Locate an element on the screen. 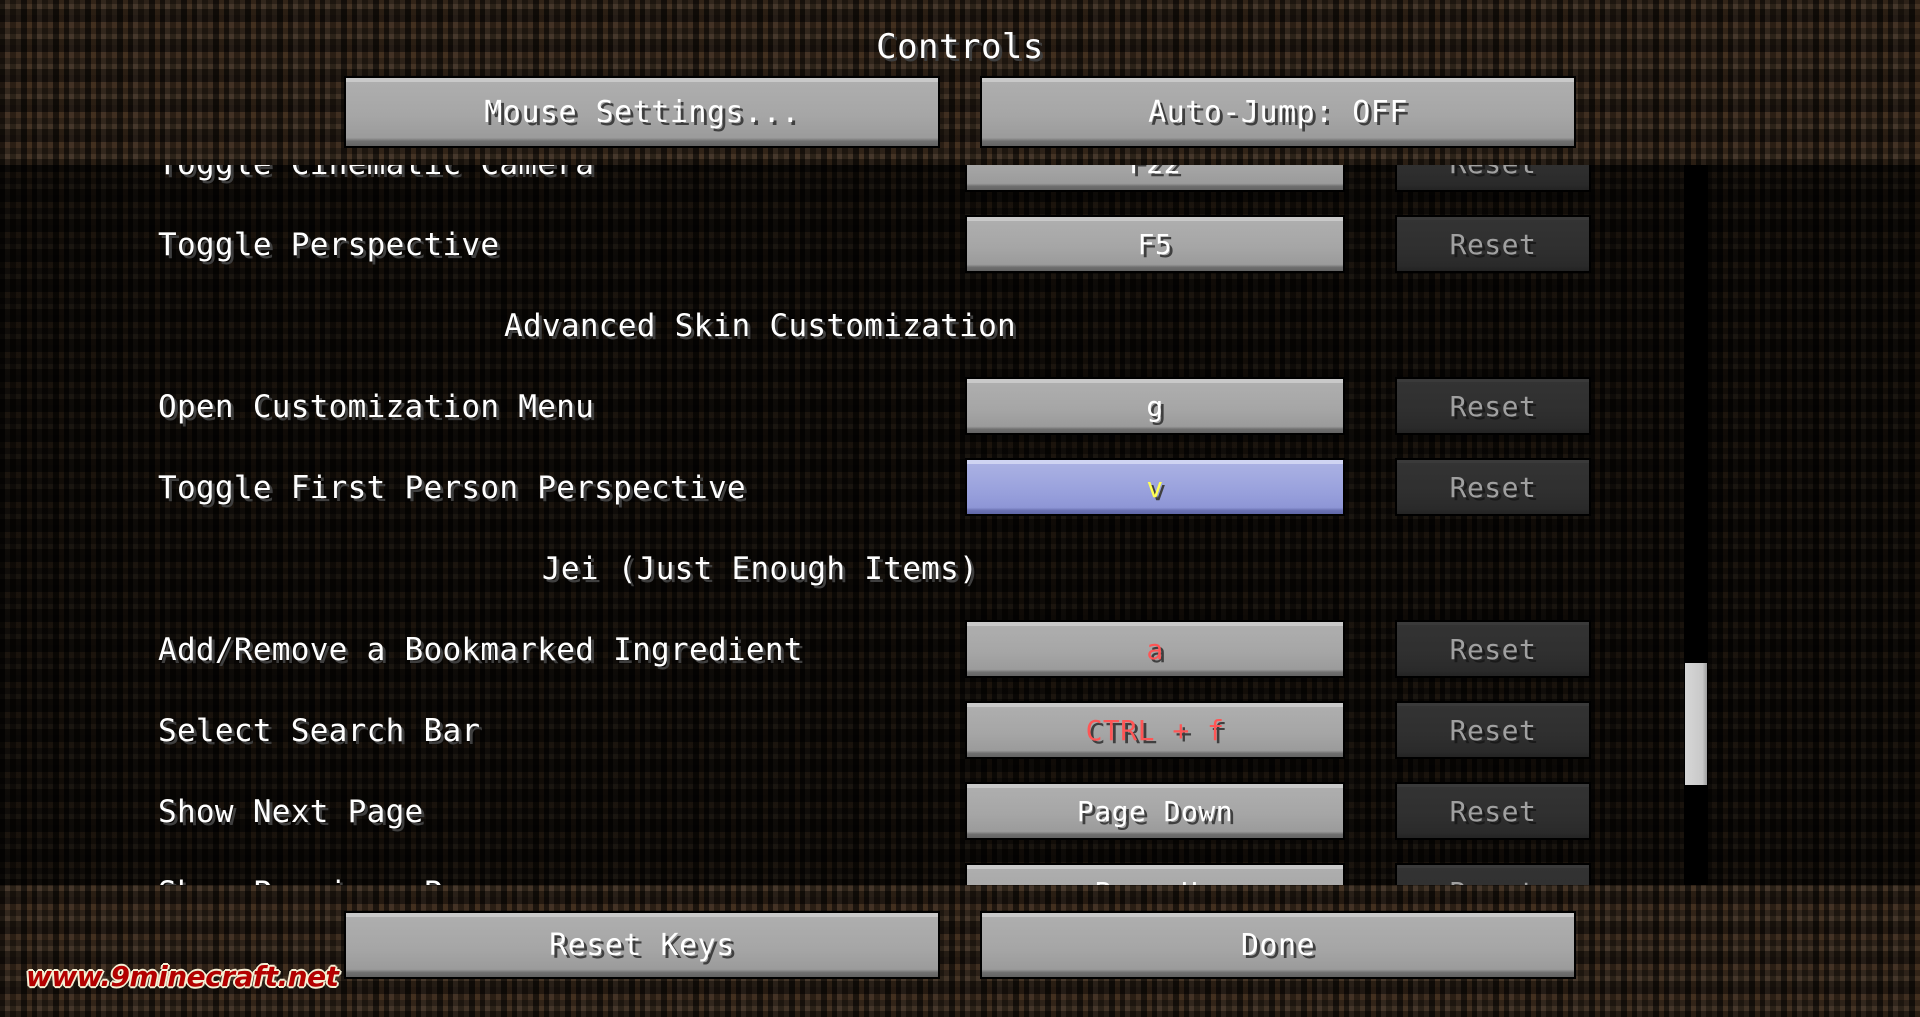  site-watermark: www.9minecraft.net is located at coordinates (182, 976).